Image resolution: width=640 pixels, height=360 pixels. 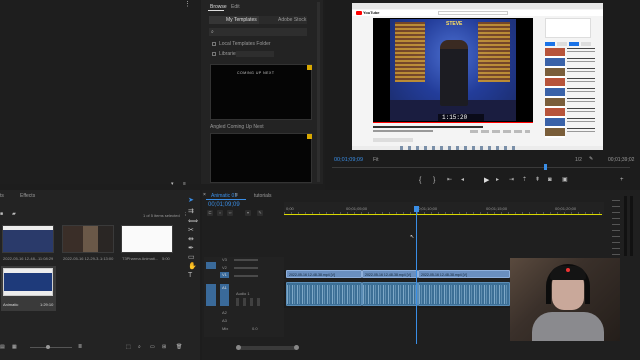 What do you see at coordinates (292, 20) in the screenshot?
I see `subtab-adobe-stock: Adobe Stock` at bounding box center [292, 20].